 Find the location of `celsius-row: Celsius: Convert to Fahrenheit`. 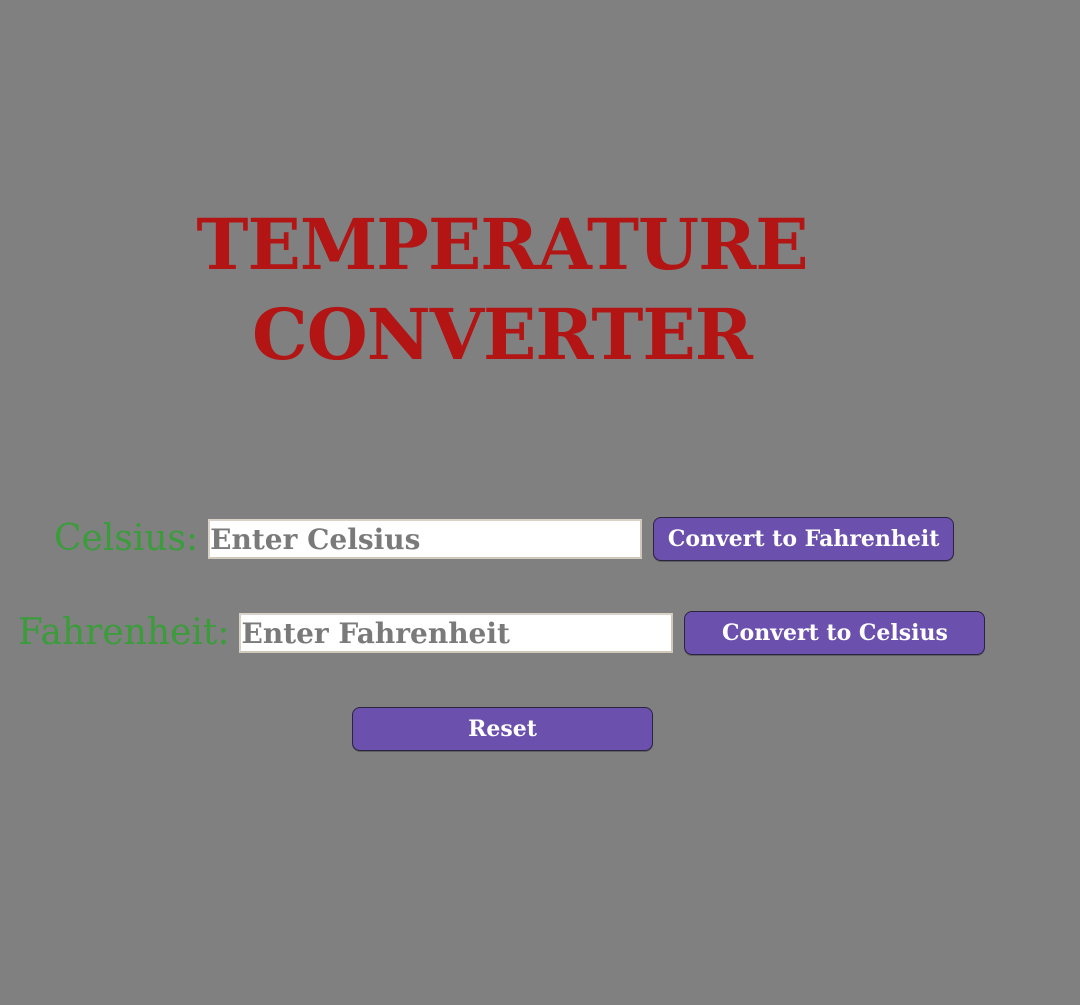

celsius-row: Celsius: Convert to Fahrenheit is located at coordinates (504, 539).